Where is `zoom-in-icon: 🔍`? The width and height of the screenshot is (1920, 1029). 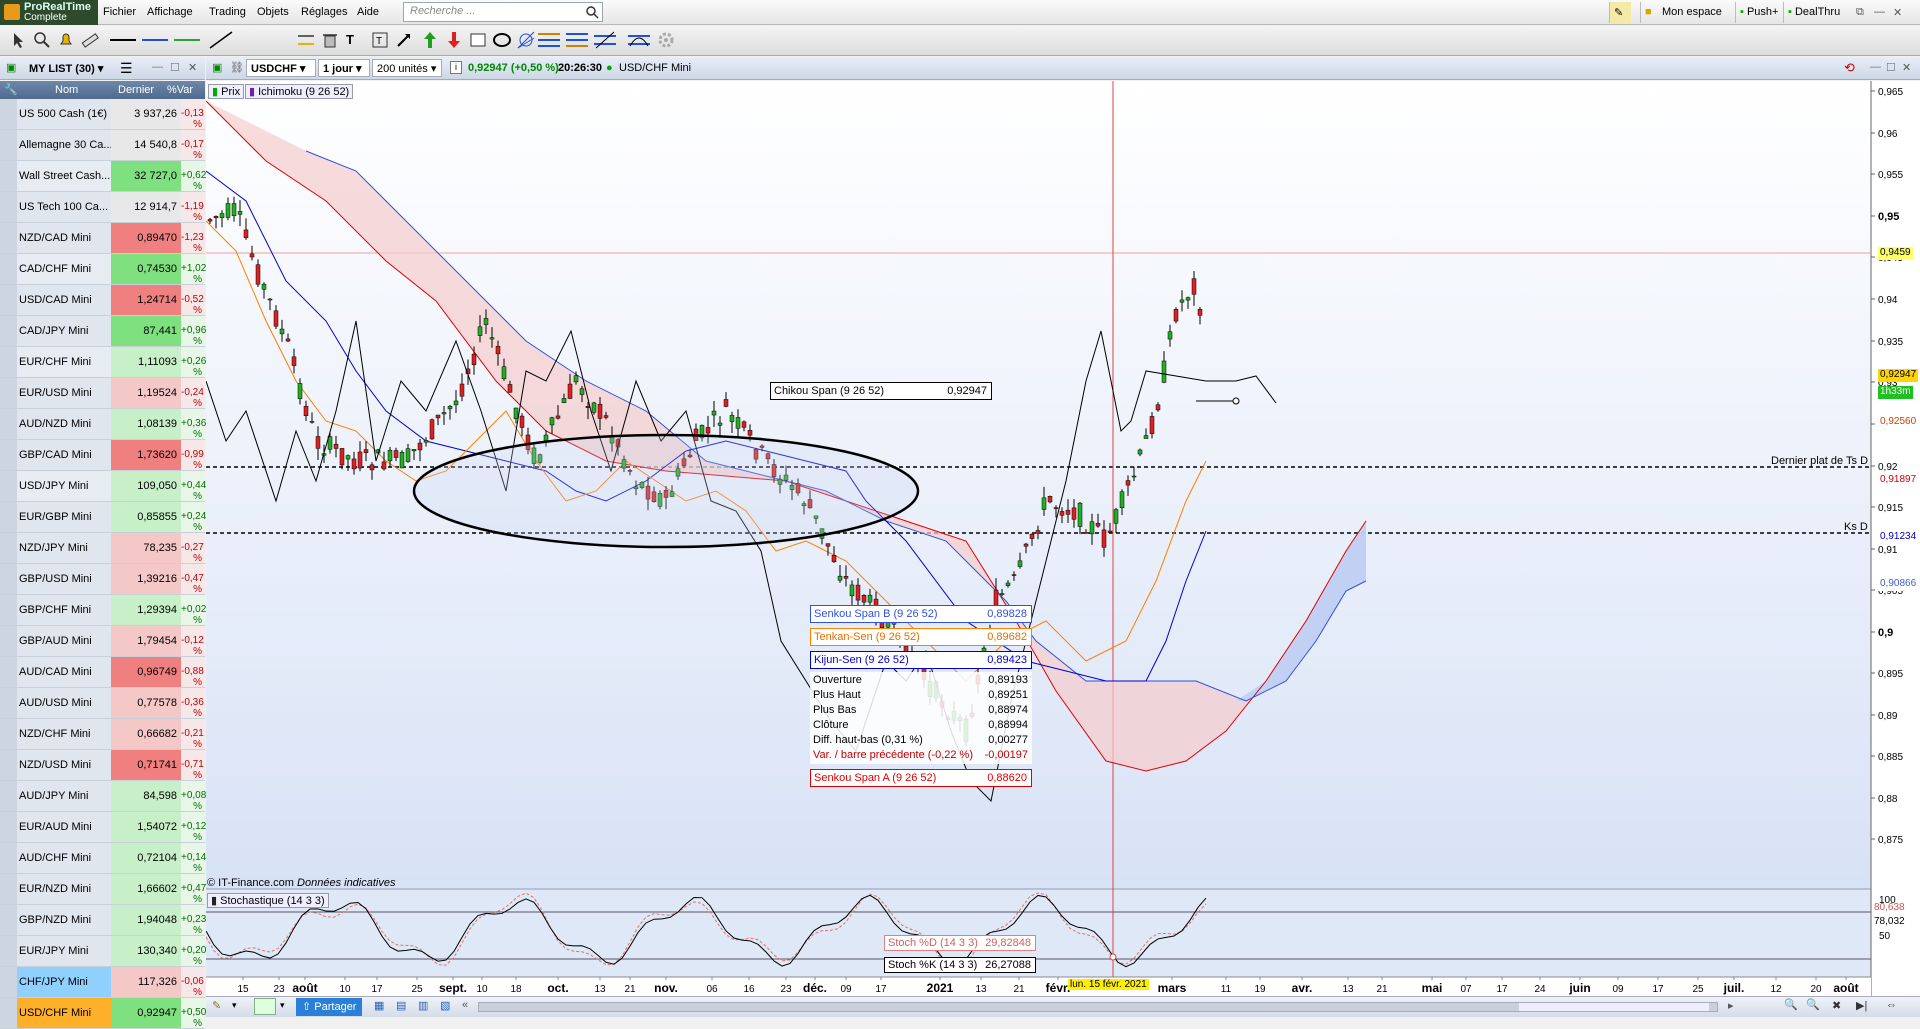
zoom-in-icon: 🔍 is located at coordinates (1813, 1004).